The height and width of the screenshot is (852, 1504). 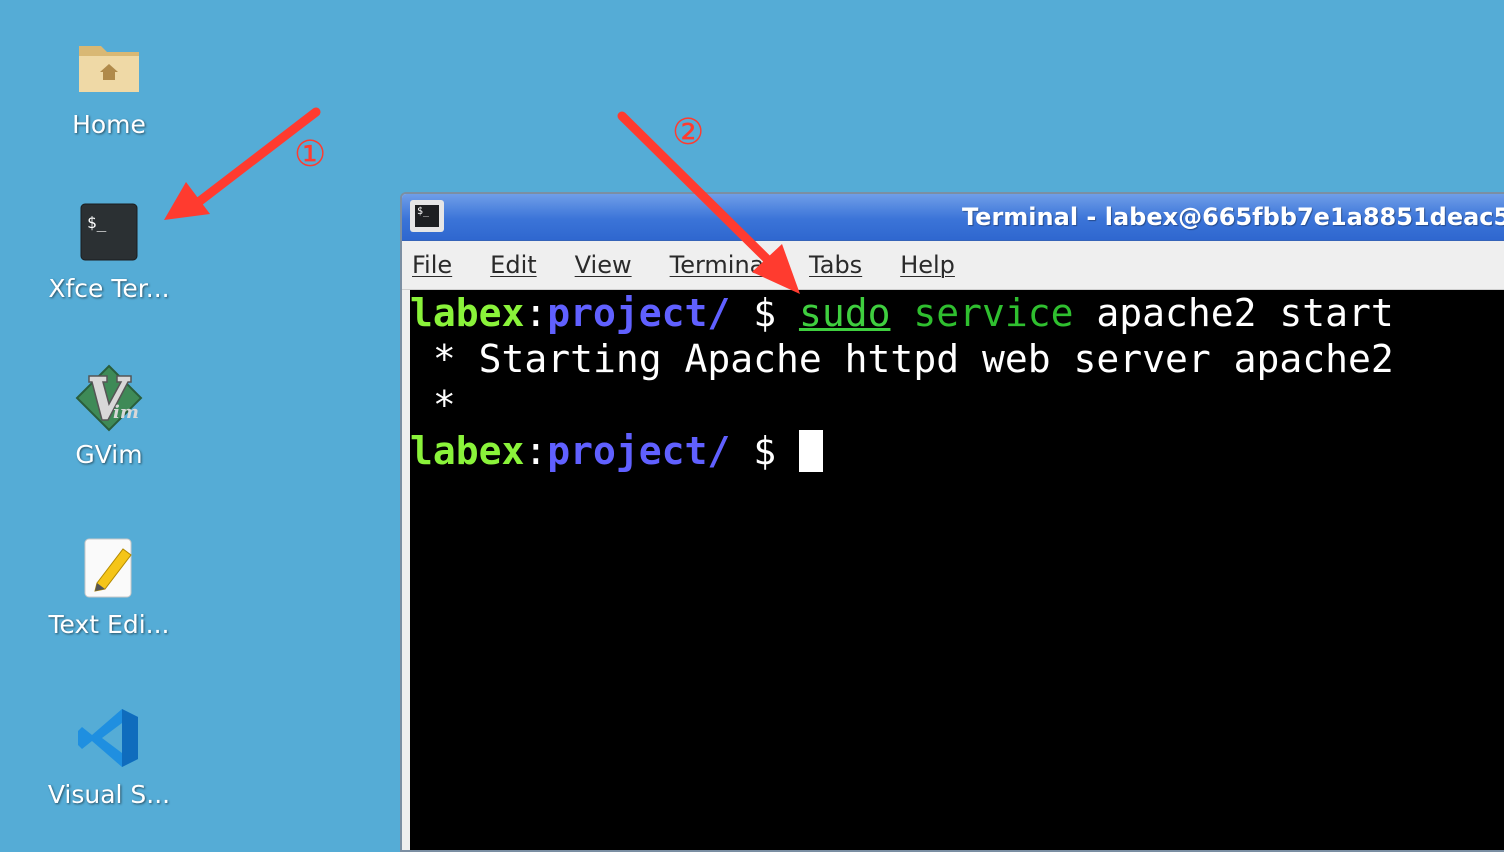 I want to click on terminal-cursor, so click(x=810, y=451).